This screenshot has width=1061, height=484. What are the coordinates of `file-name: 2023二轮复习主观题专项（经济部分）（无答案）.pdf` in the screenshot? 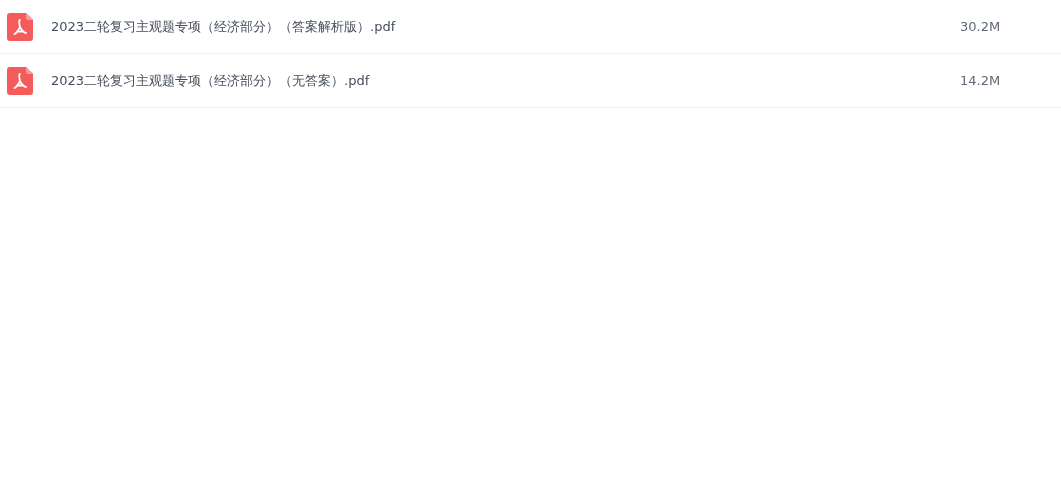 It's located at (505, 80).